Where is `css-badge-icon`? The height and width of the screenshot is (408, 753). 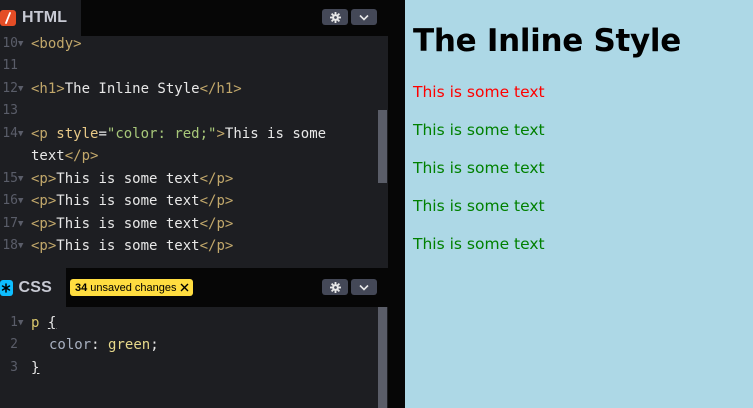
css-badge-icon is located at coordinates (6, 287).